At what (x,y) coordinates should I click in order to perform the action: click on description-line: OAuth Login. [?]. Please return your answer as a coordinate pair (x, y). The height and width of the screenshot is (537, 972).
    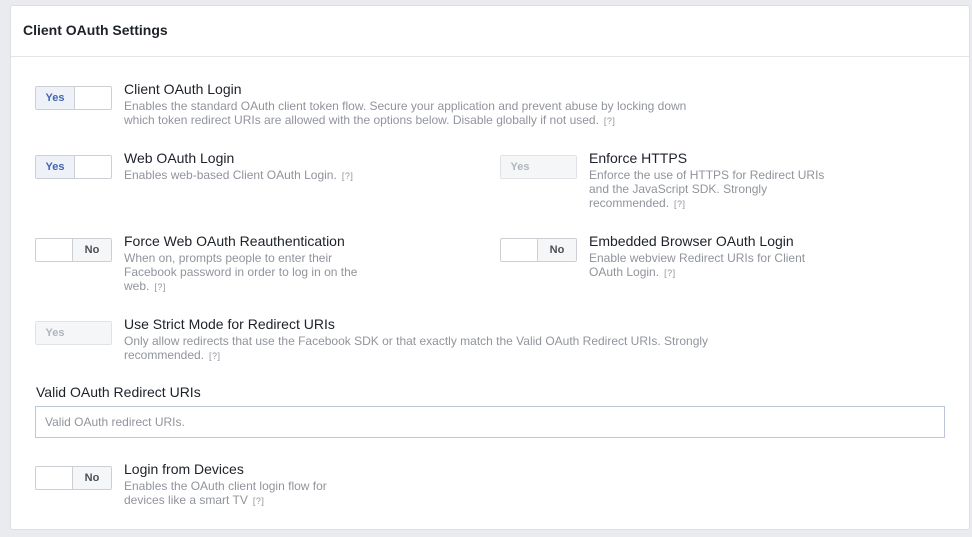
    Looking at the image, I should click on (719, 272).